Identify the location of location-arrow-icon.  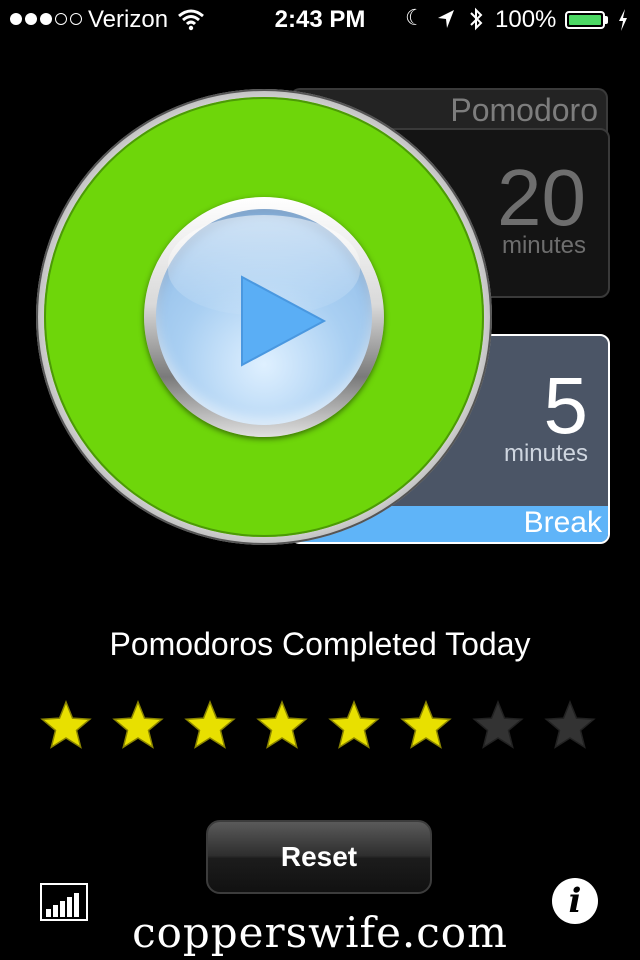
(446, 21).